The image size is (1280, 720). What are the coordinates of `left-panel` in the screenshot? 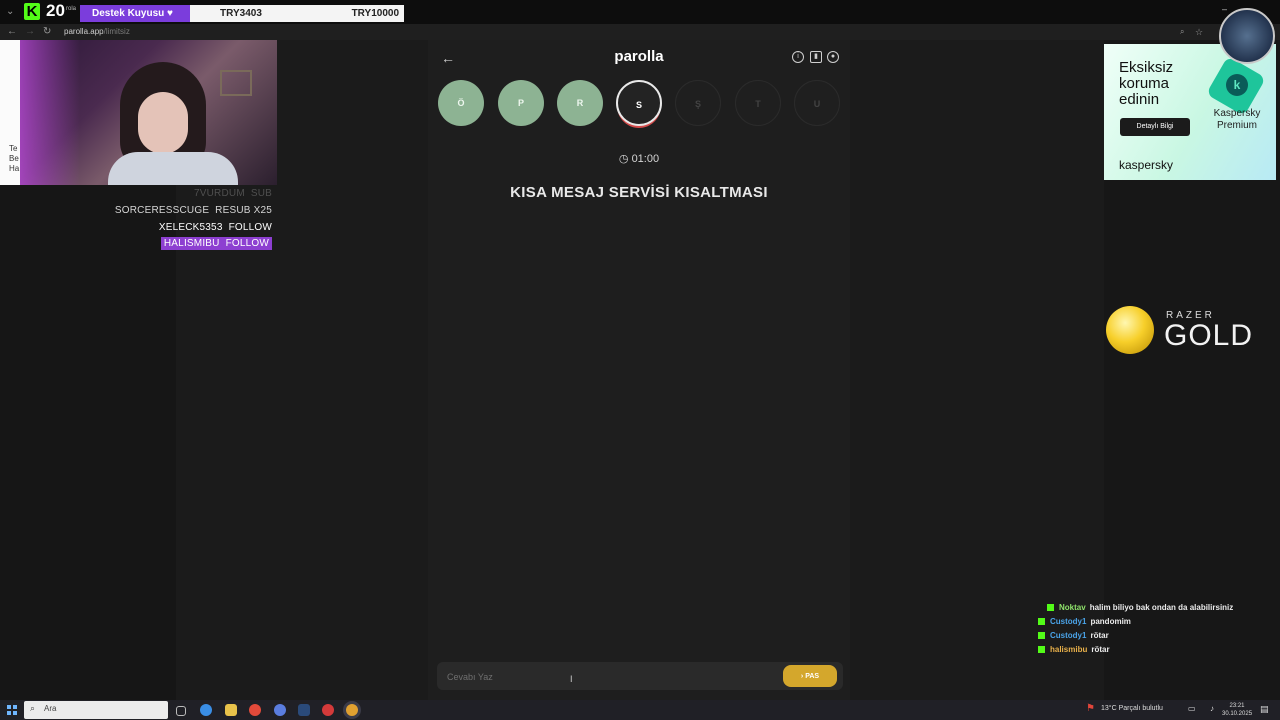 It's located at (88, 442).